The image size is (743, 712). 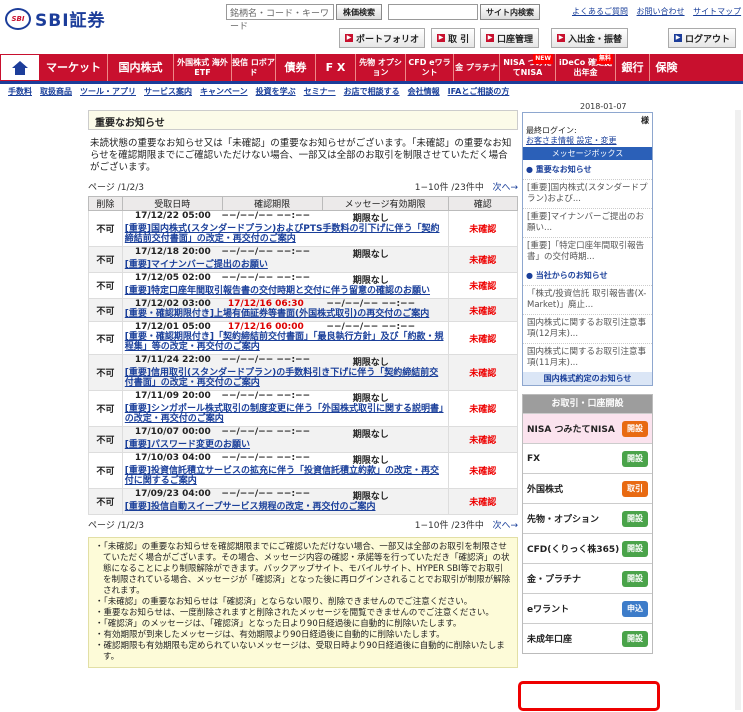 What do you see at coordinates (254, 67) in the screenshot?
I see `nav-fund: 投信 ロボアド` at bounding box center [254, 67].